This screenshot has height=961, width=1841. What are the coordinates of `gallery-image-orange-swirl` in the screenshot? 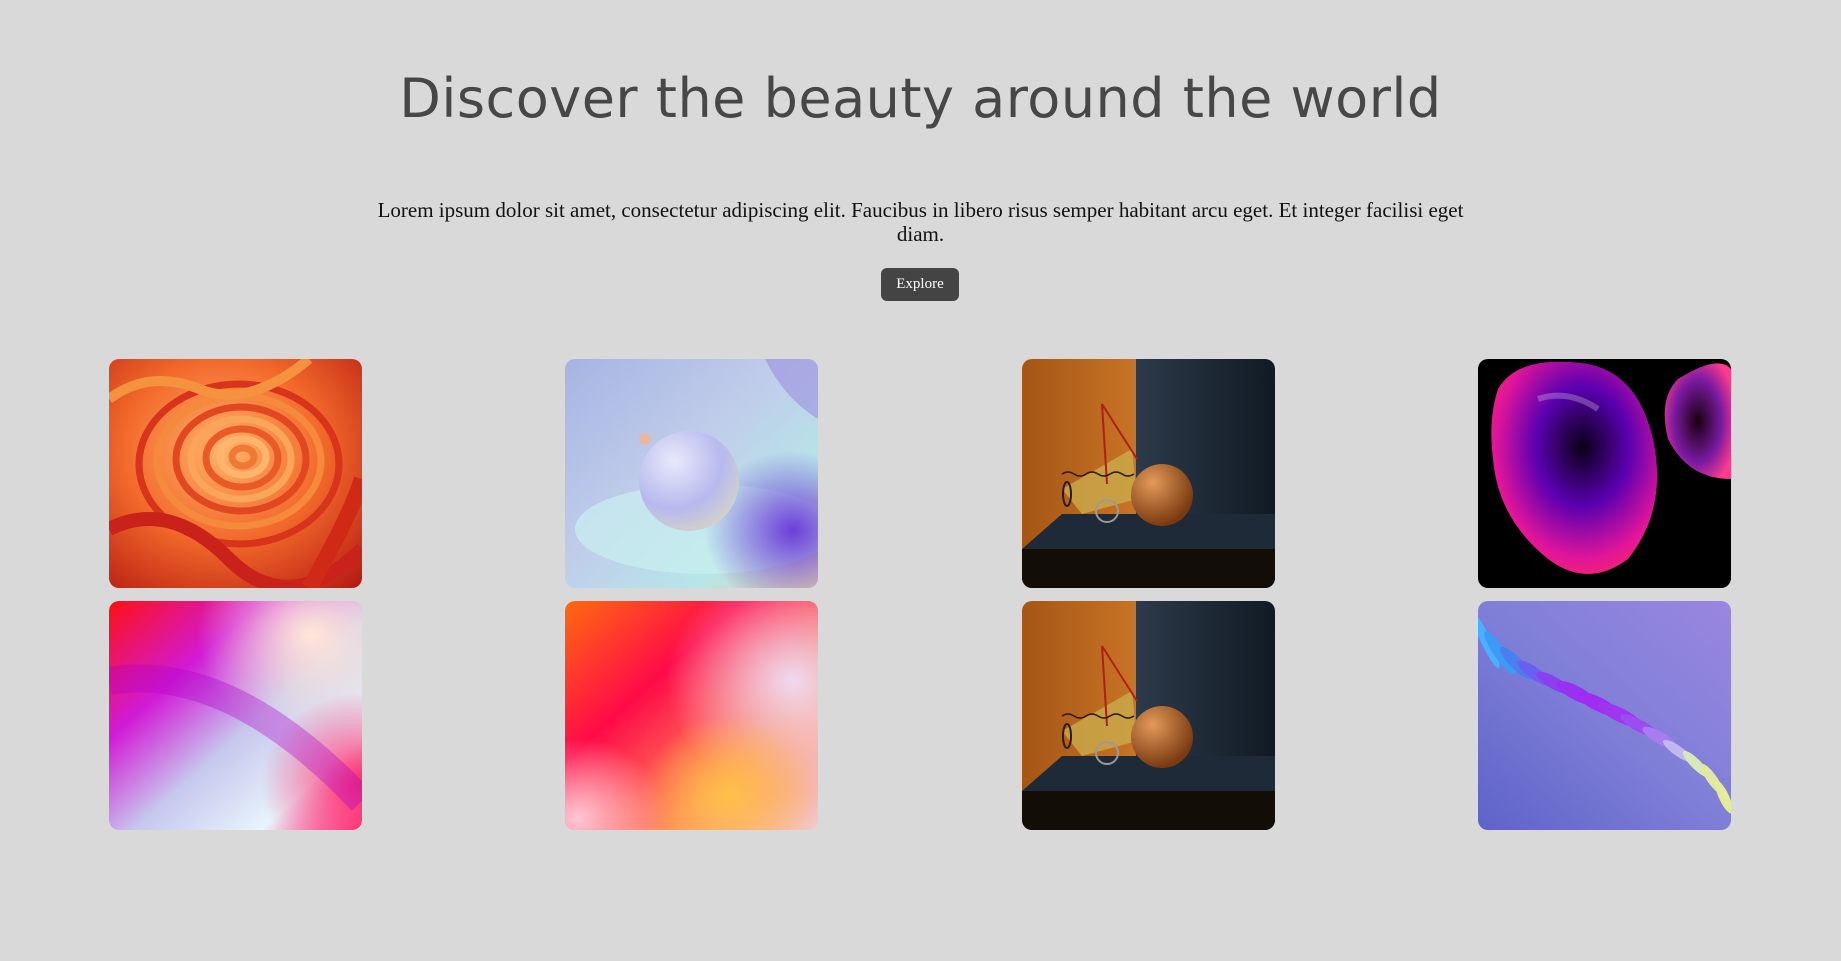 It's located at (235, 473).